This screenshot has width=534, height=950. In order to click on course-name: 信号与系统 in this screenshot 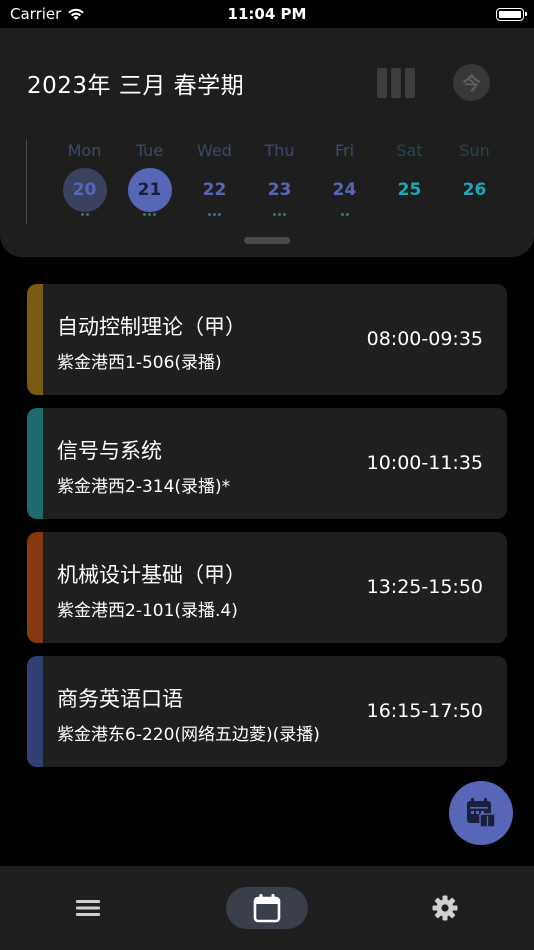, I will do `click(109, 451)`.